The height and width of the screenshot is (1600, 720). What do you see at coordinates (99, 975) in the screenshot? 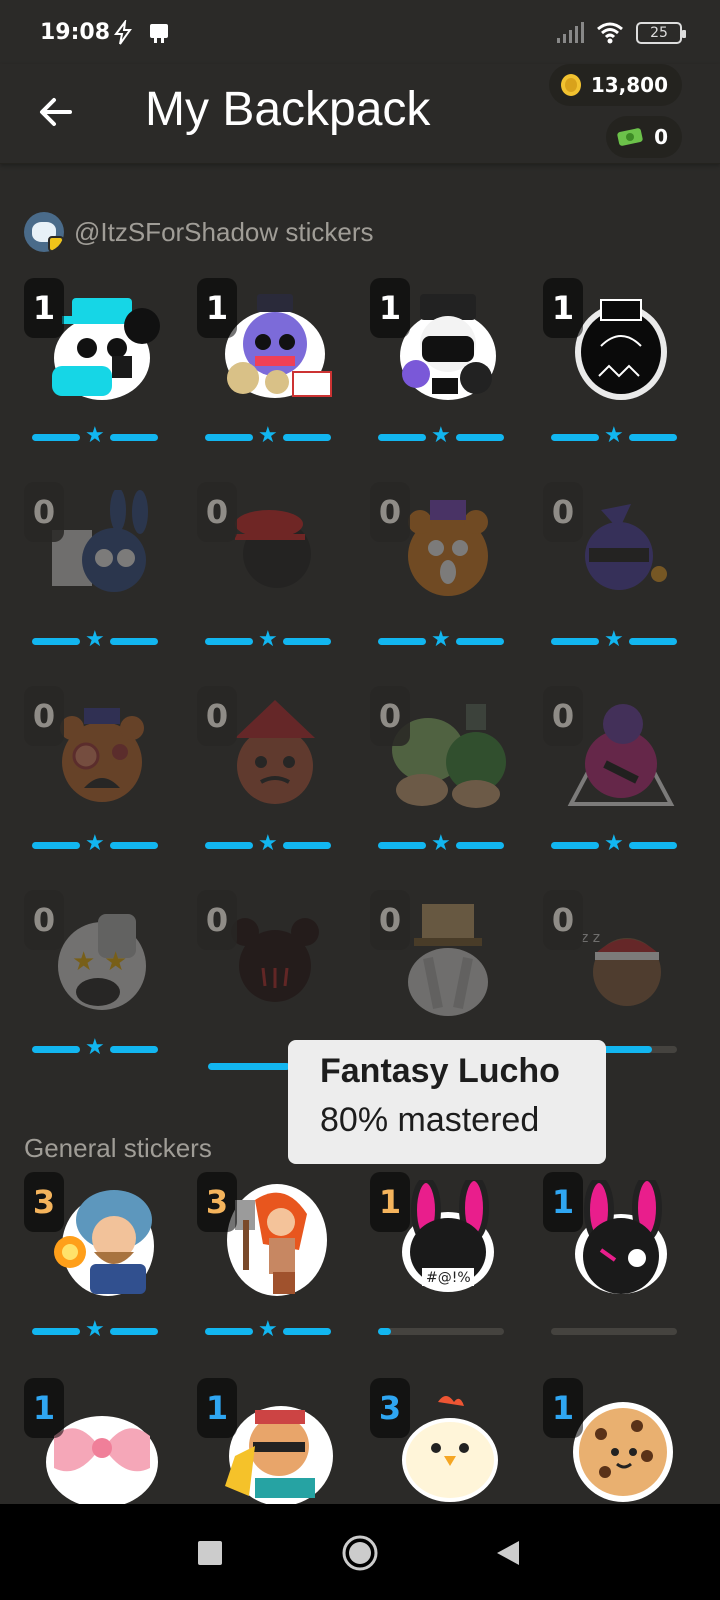
I see `sticker-item: ★ ★ 0 ★` at bounding box center [99, 975].